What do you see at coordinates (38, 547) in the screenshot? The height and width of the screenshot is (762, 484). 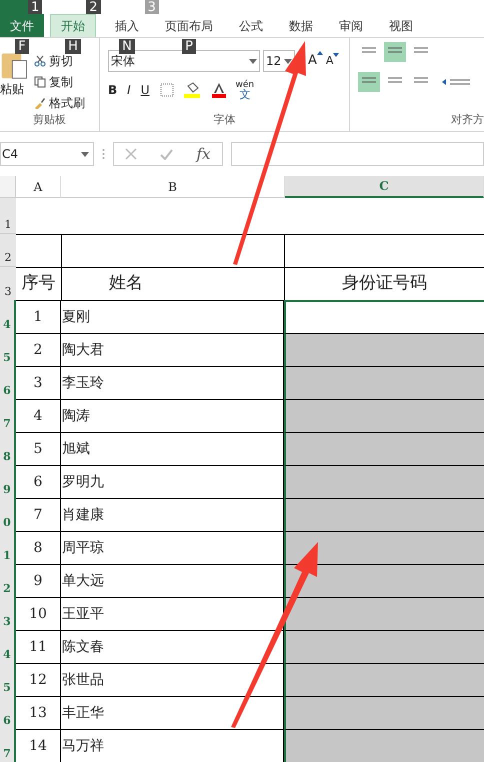 I see `table-cell: 8` at bounding box center [38, 547].